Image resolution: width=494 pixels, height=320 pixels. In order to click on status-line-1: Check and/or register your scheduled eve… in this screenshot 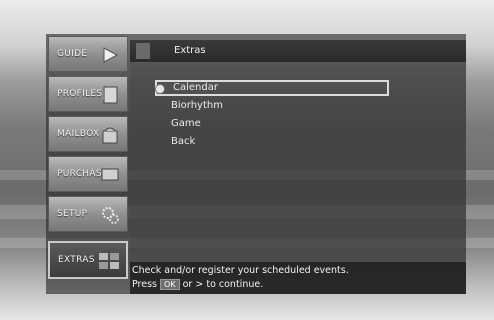, I will do `click(240, 270)`.